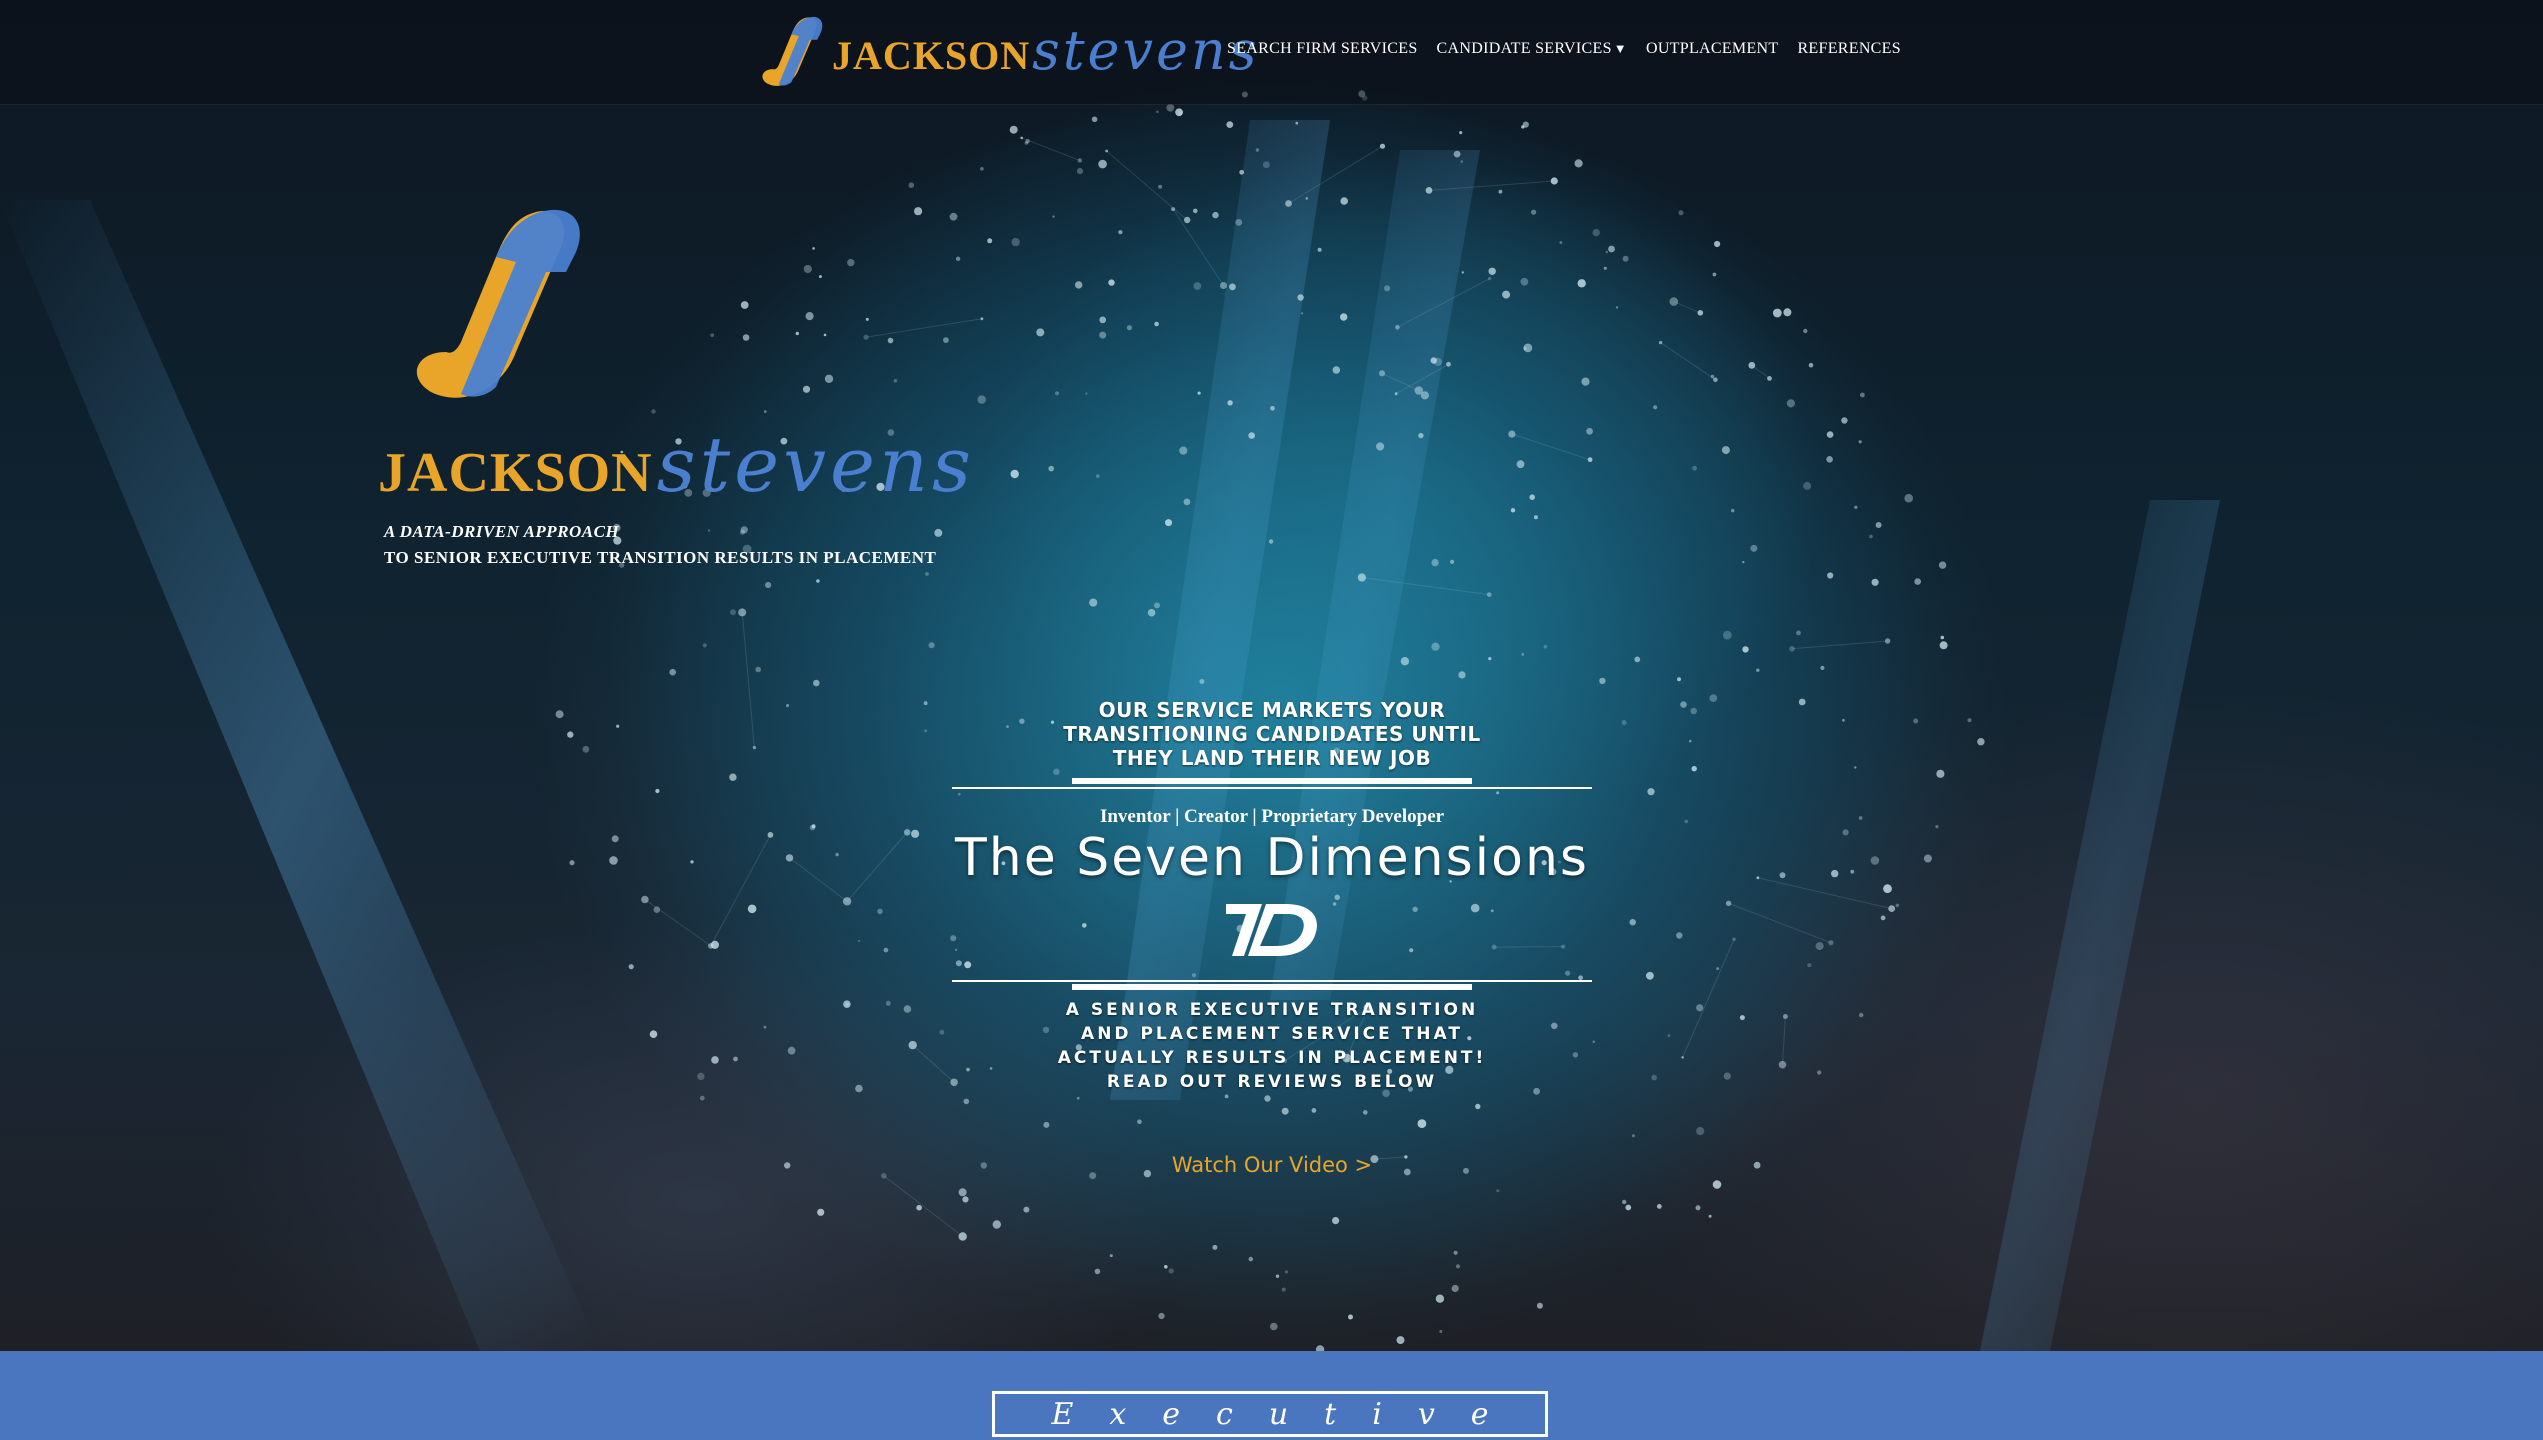 Image resolution: width=2543 pixels, height=1440 pixels. Describe the element at coordinates (1272, 710) in the screenshot. I see `service-heading-line: OUR SERVICE MARKETS YOUR` at that location.